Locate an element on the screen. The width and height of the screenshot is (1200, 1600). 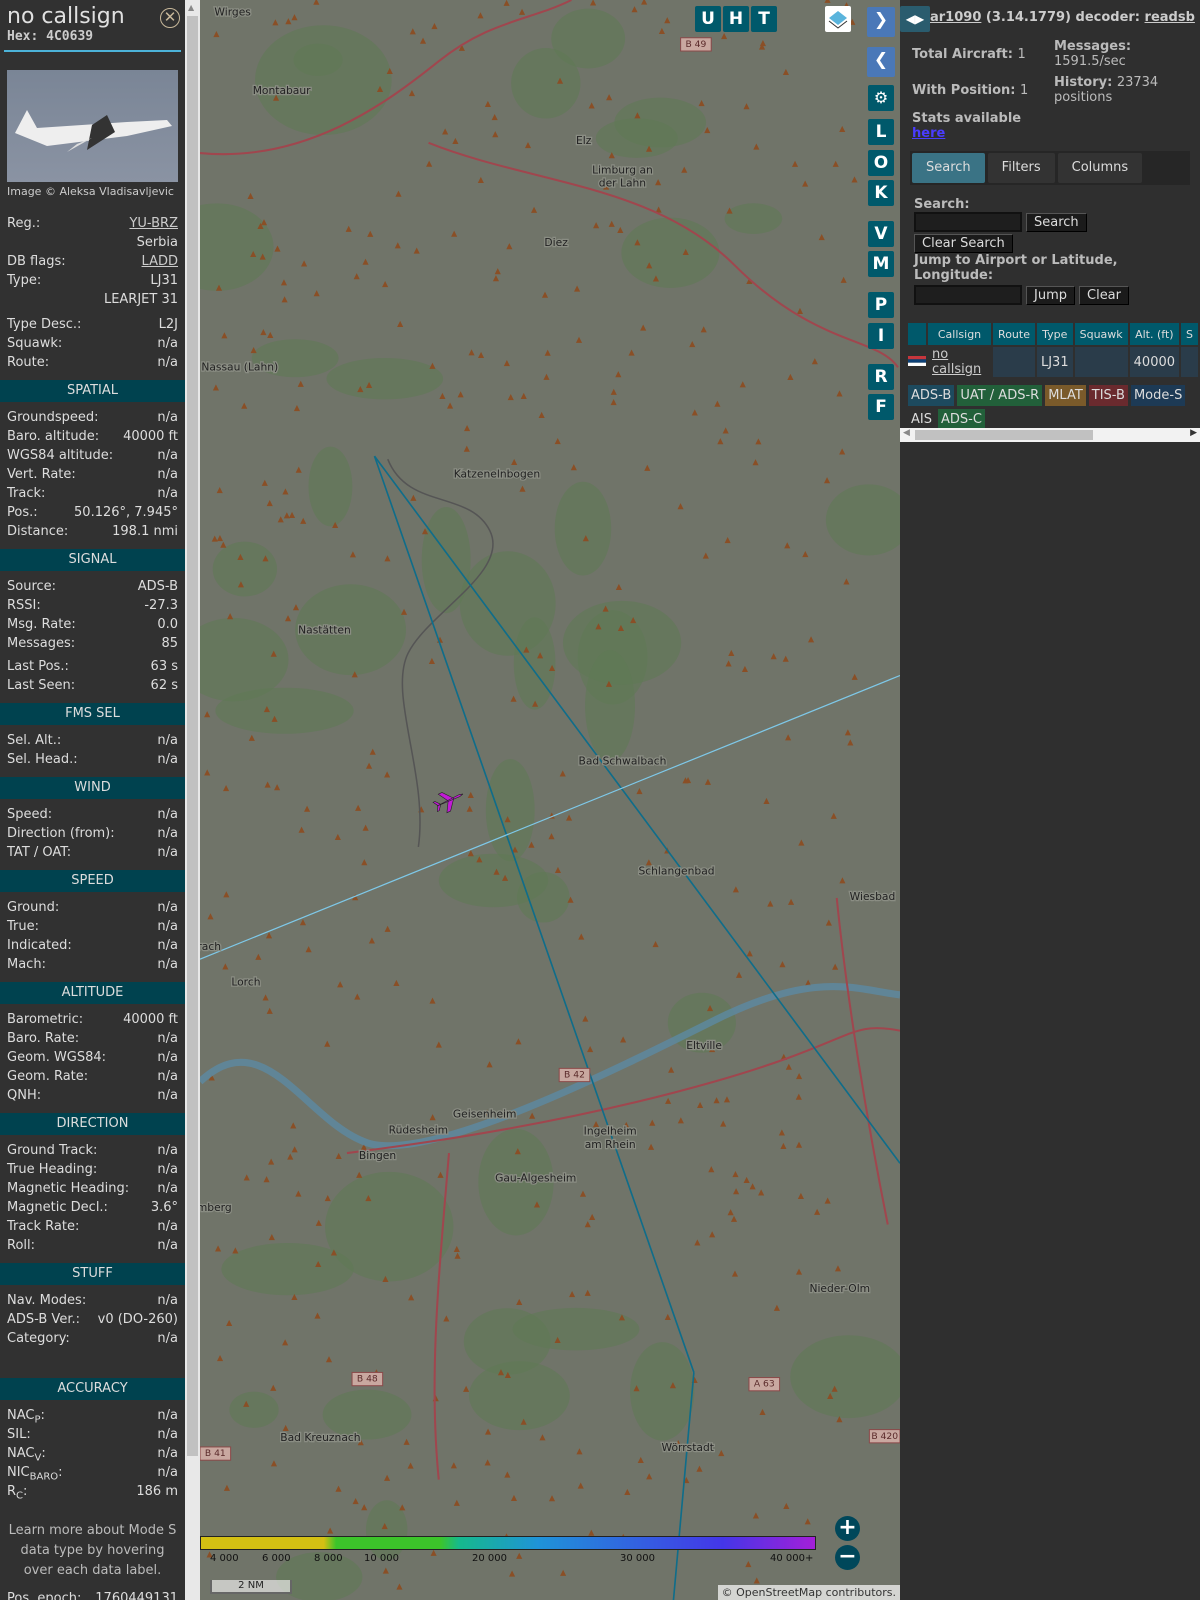
sidebar-scrollbar: ▲ is located at coordinates (192, 800).